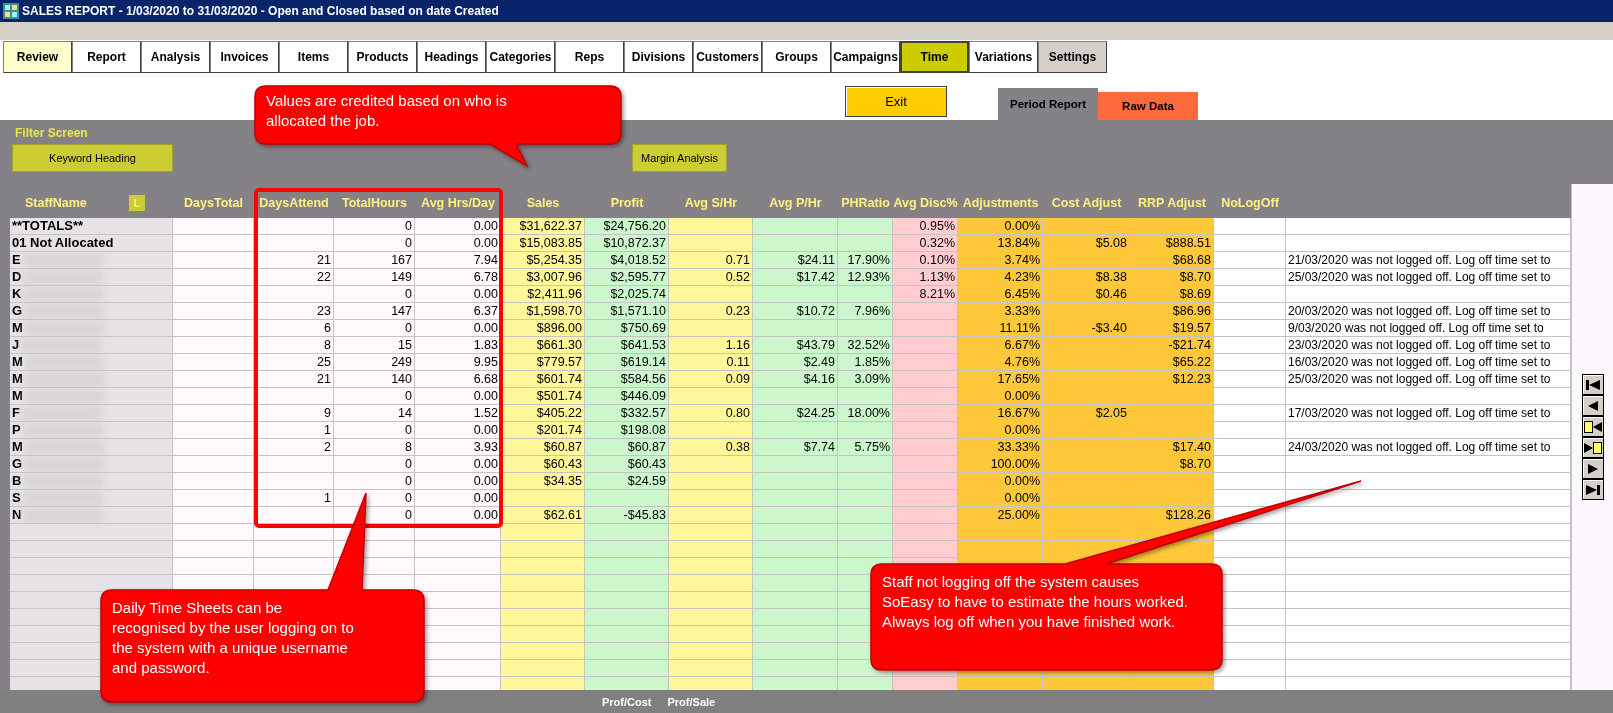 The height and width of the screenshot is (713, 1613). Describe the element at coordinates (37, 57) in the screenshot. I see `tab: Review` at that location.